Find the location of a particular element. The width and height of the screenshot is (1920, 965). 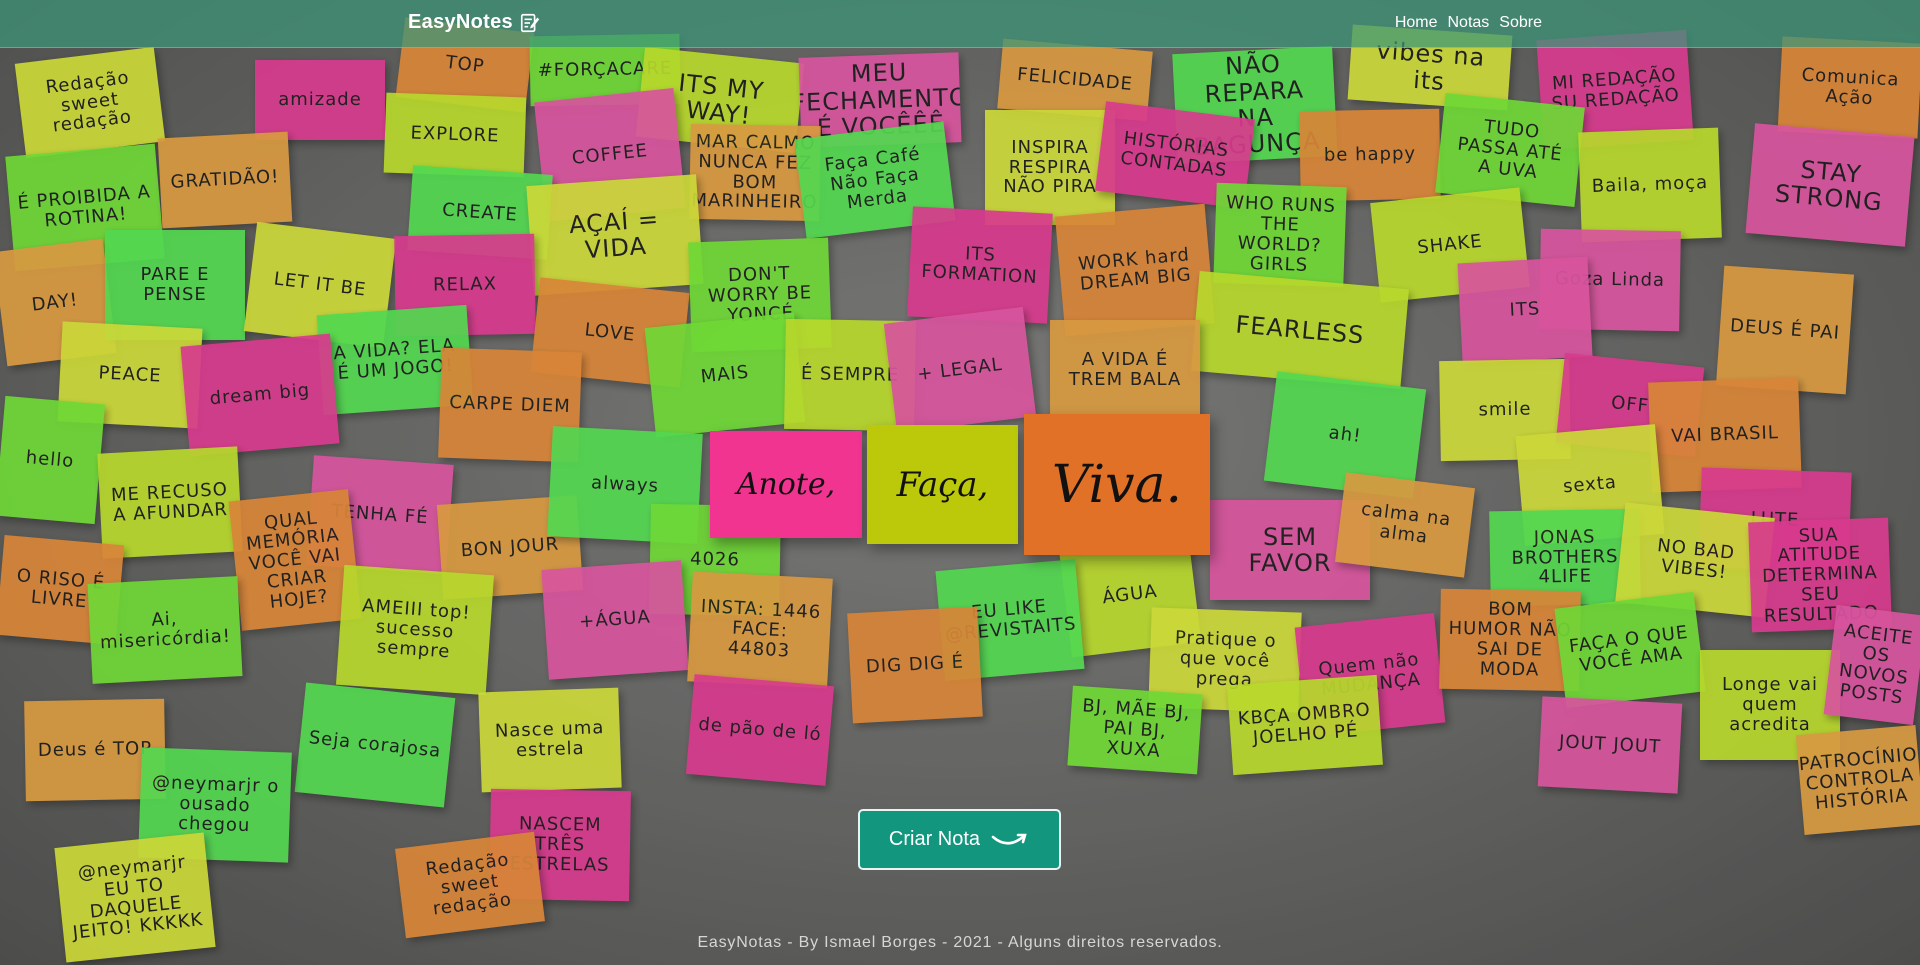

background-sticky-note: Baila, moça is located at coordinates (1650, 185).